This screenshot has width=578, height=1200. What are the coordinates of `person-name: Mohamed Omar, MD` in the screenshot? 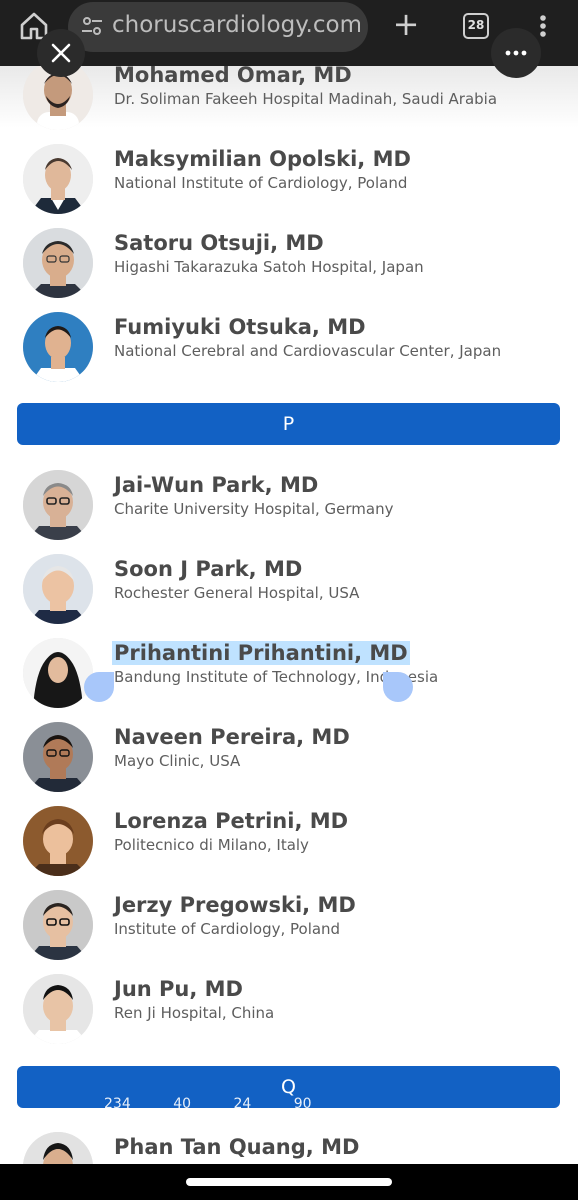 It's located at (233, 76).